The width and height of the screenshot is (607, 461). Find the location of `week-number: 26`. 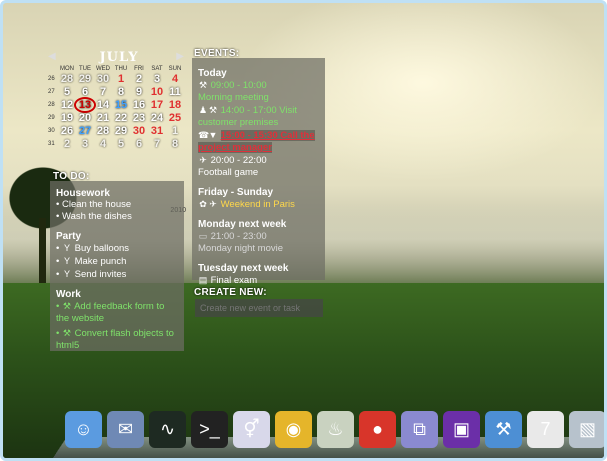

week-number: 26 is located at coordinates (51, 78).